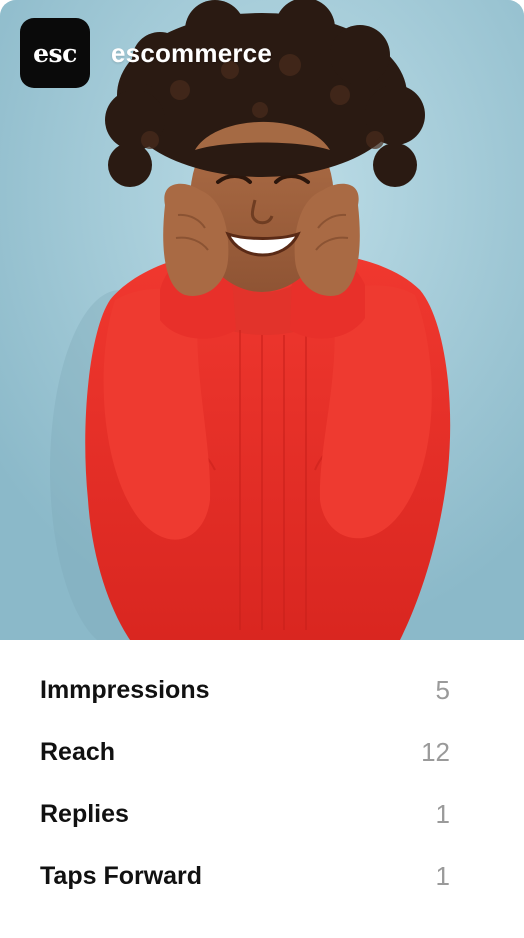 The height and width of the screenshot is (938, 524). I want to click on metric-row-impressions: Immpressions 5, so click(245, 690).